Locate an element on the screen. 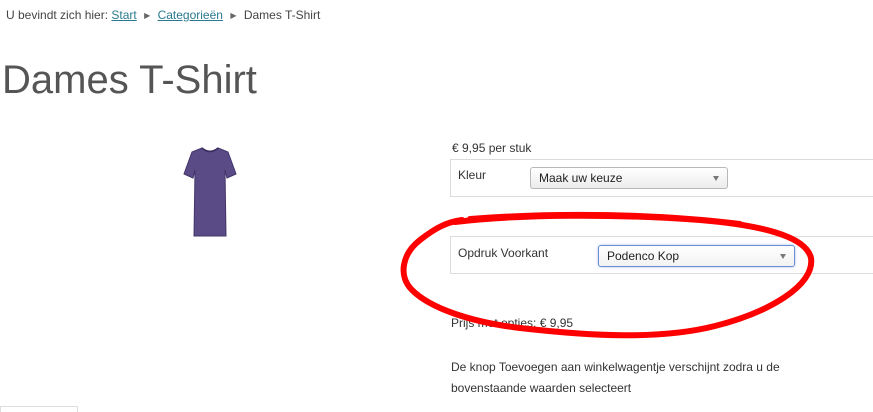 Image resolution: width=873 pixels, height=412 pixels. color-select: Maak uw keuze is located at coordinates (629, 178).